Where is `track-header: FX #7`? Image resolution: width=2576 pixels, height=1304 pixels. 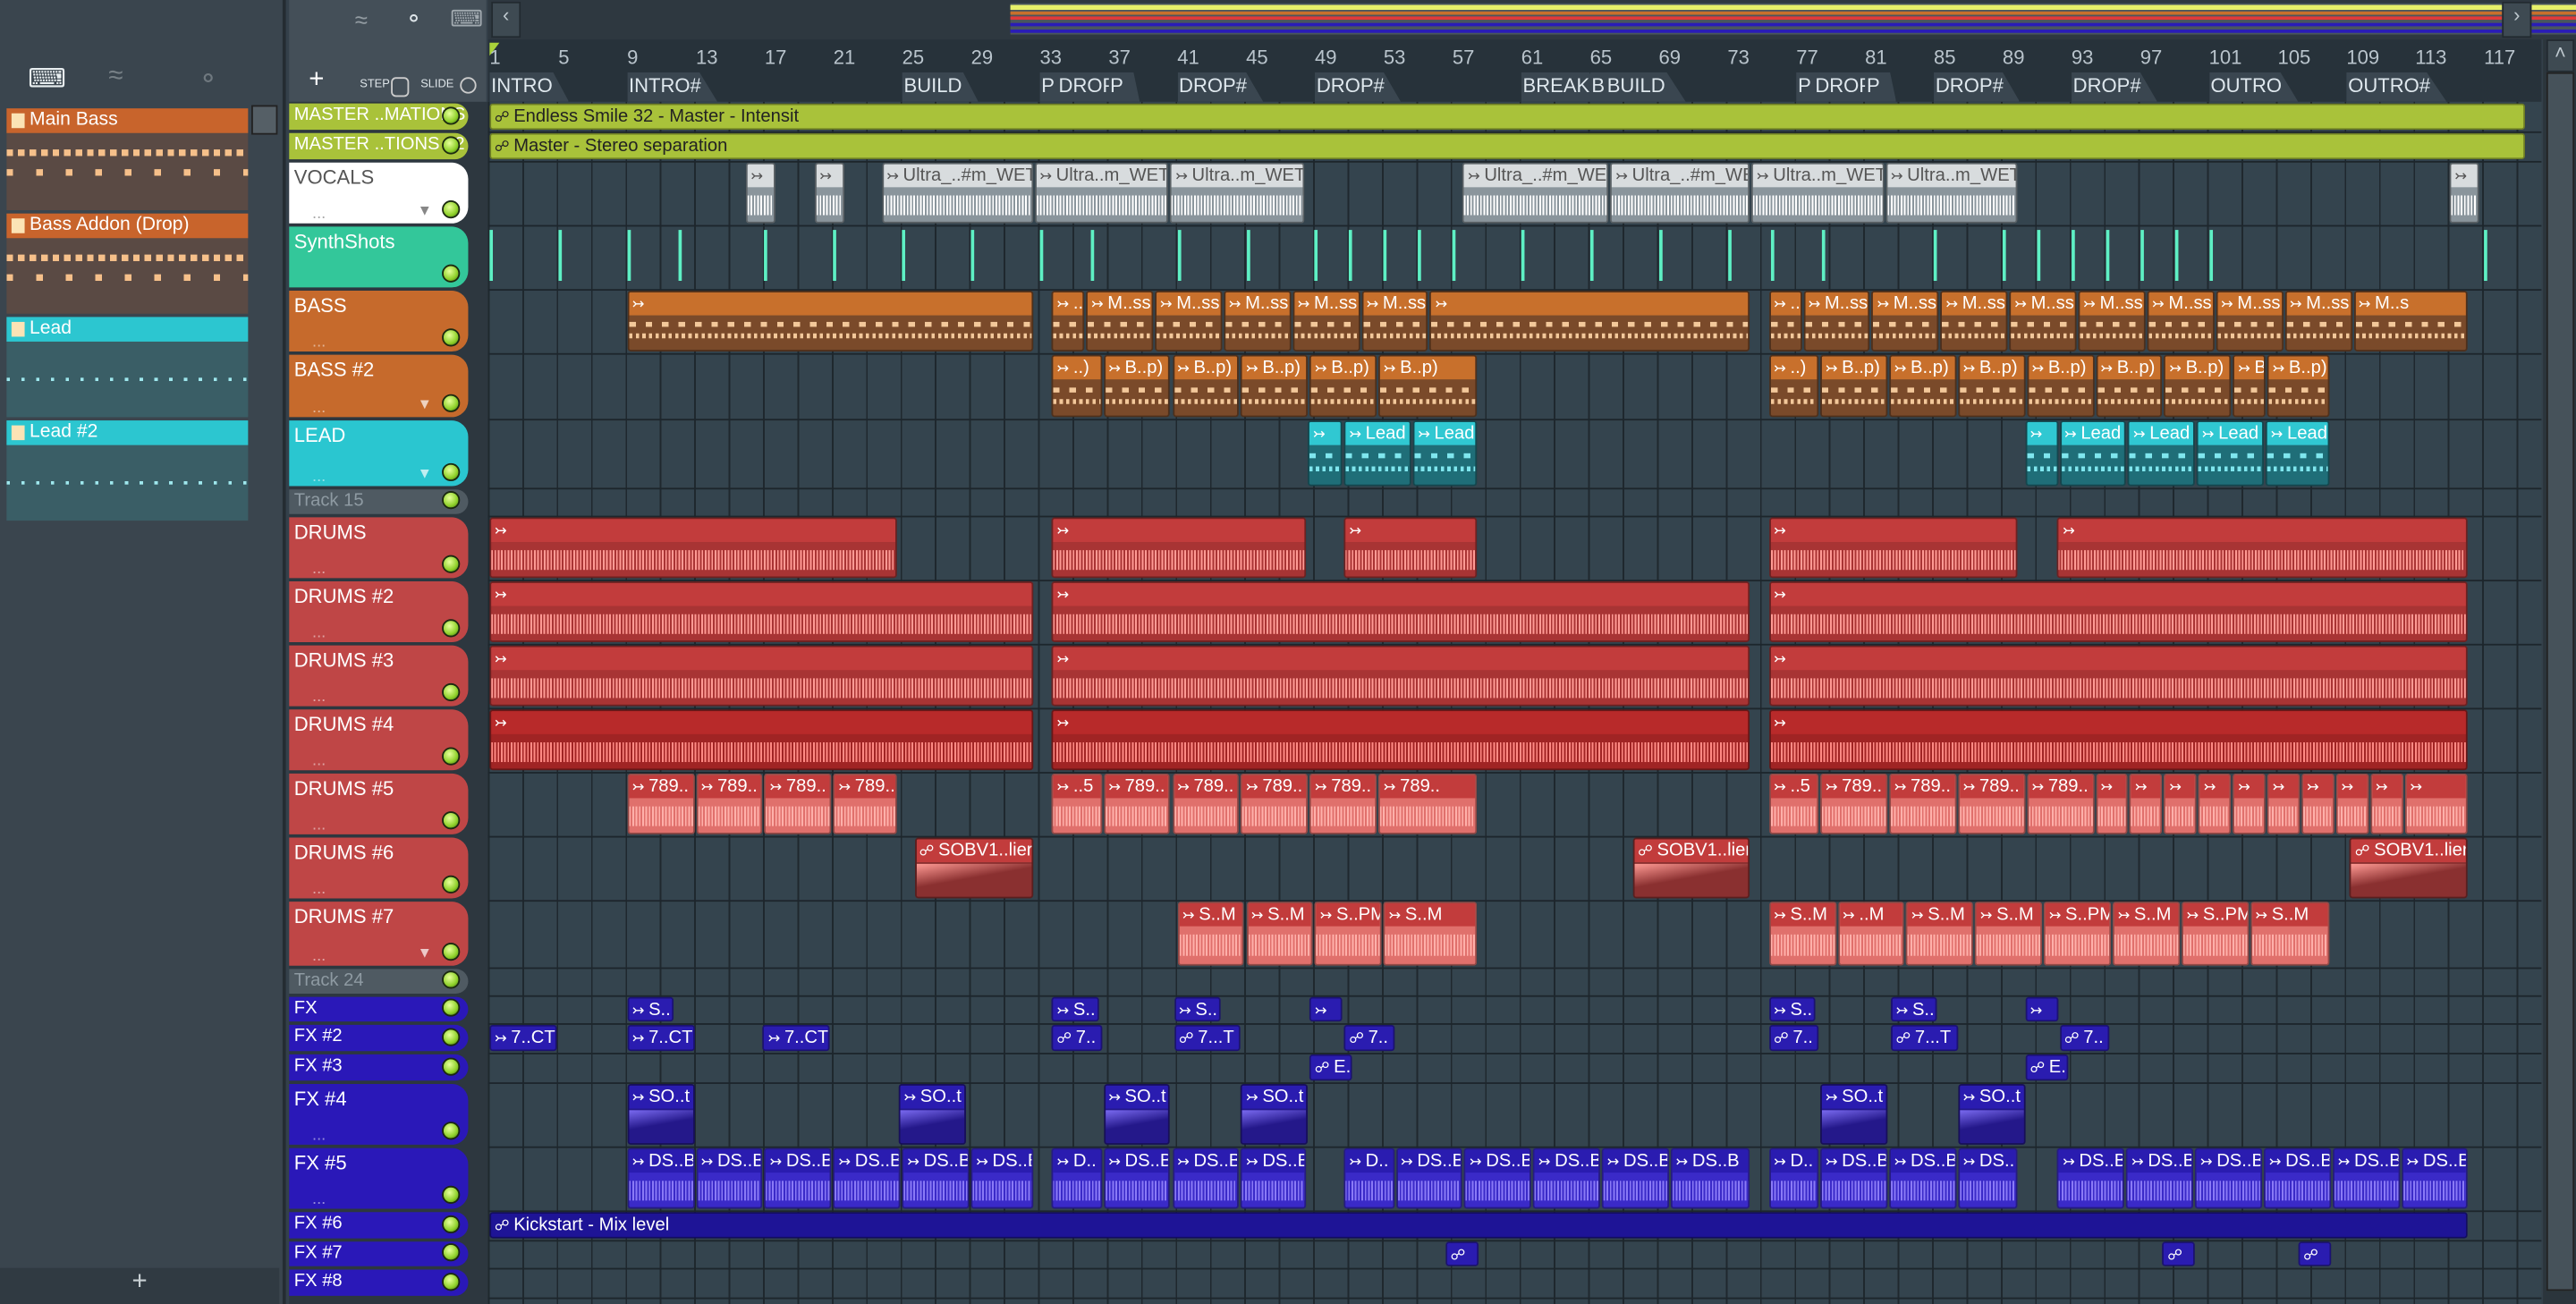
track-header: FX #7 is located at coordinates (379, 1253).